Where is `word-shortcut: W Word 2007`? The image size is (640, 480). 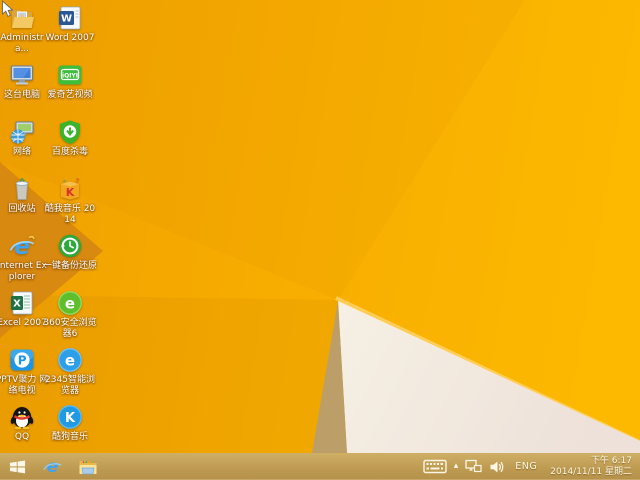 word-shortcut: W Word 2007 is located at coordinates (70, 24).